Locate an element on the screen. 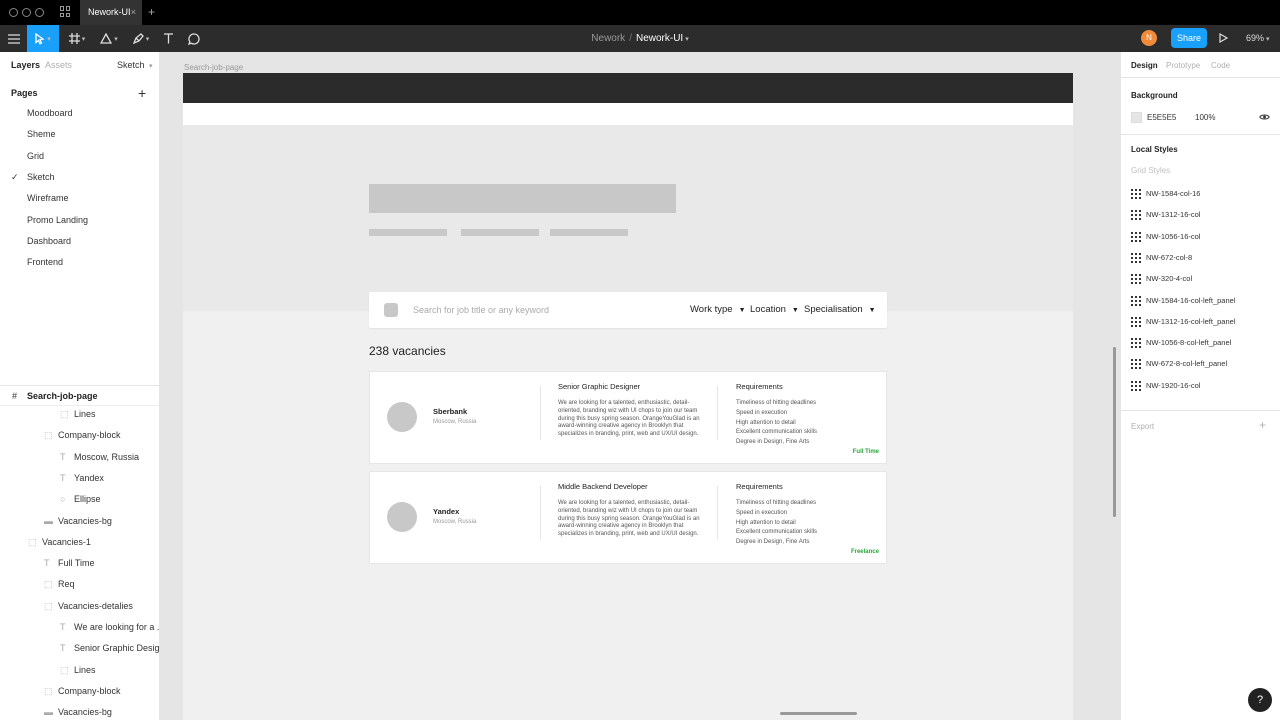 This screenshot has width=1280, height=720. grid-style-label: NW-1920-16-col is located at coordinates (1173, 385).